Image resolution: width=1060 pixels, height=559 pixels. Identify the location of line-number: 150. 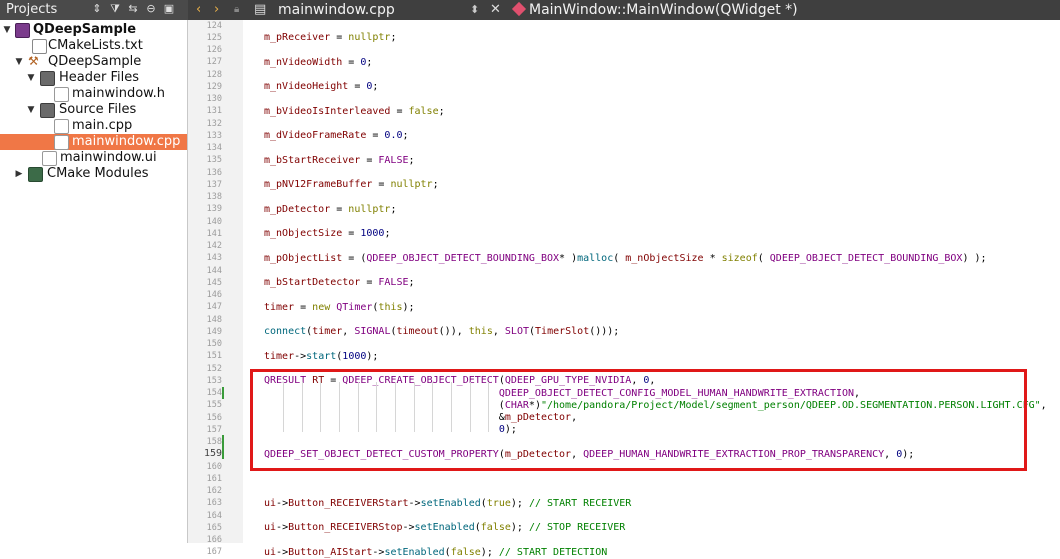
(214, 344).